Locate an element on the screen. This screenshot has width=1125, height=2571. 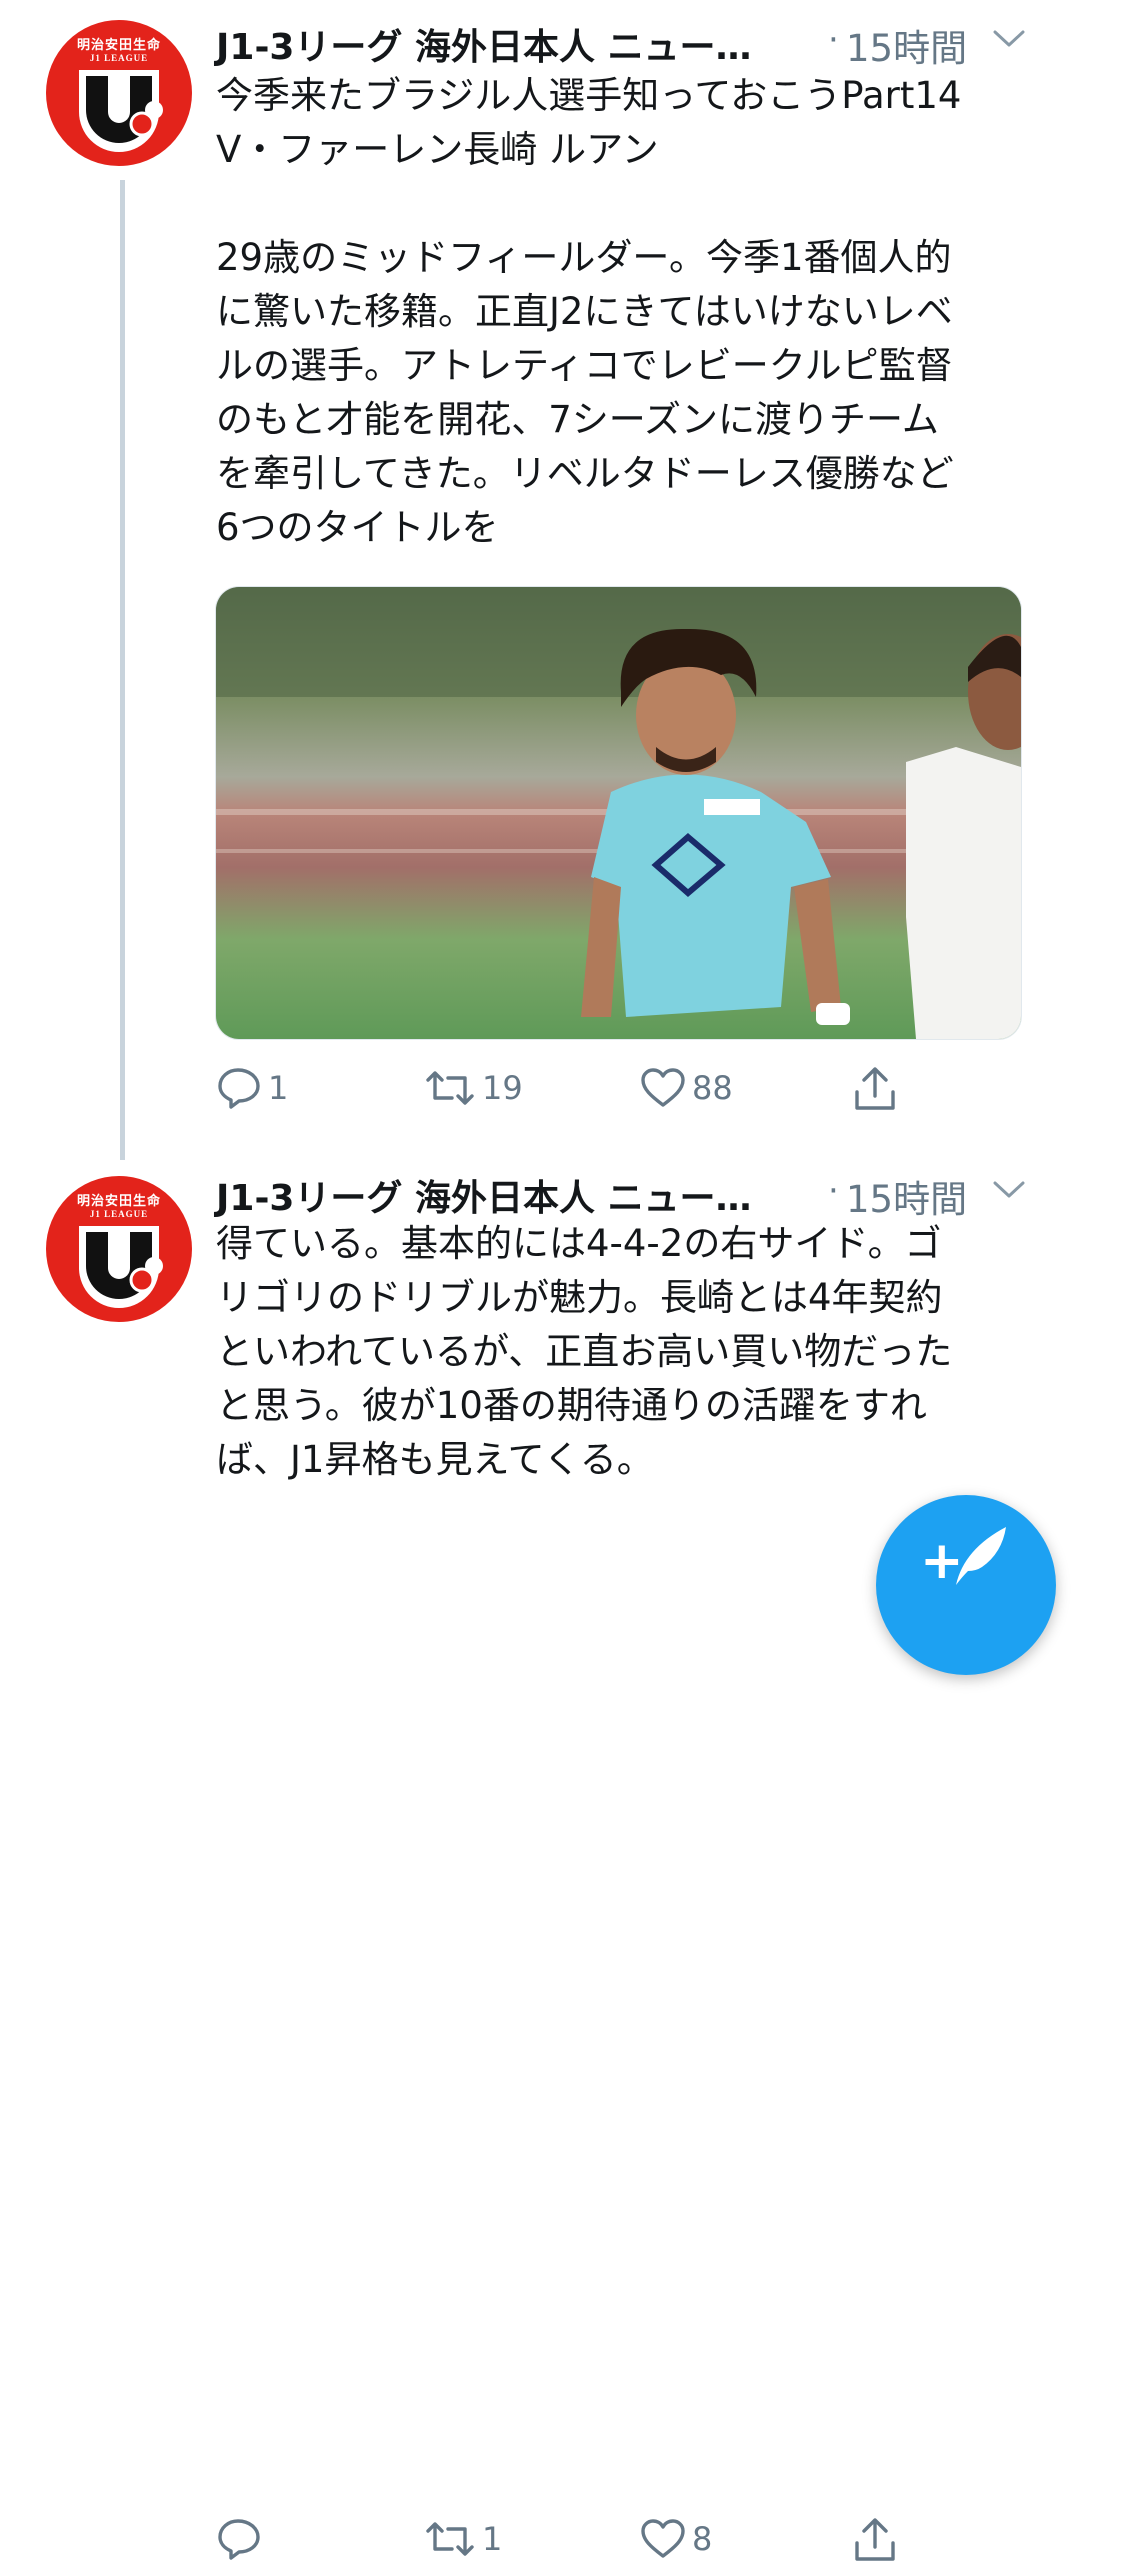
player-photo-illustration is located at coordinates (618, 813).